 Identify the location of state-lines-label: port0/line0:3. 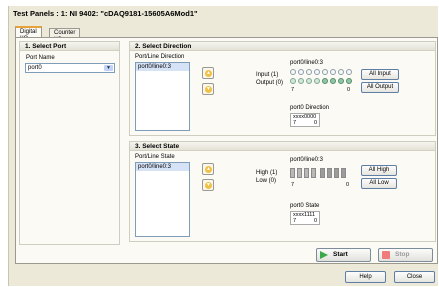
(307, 160).